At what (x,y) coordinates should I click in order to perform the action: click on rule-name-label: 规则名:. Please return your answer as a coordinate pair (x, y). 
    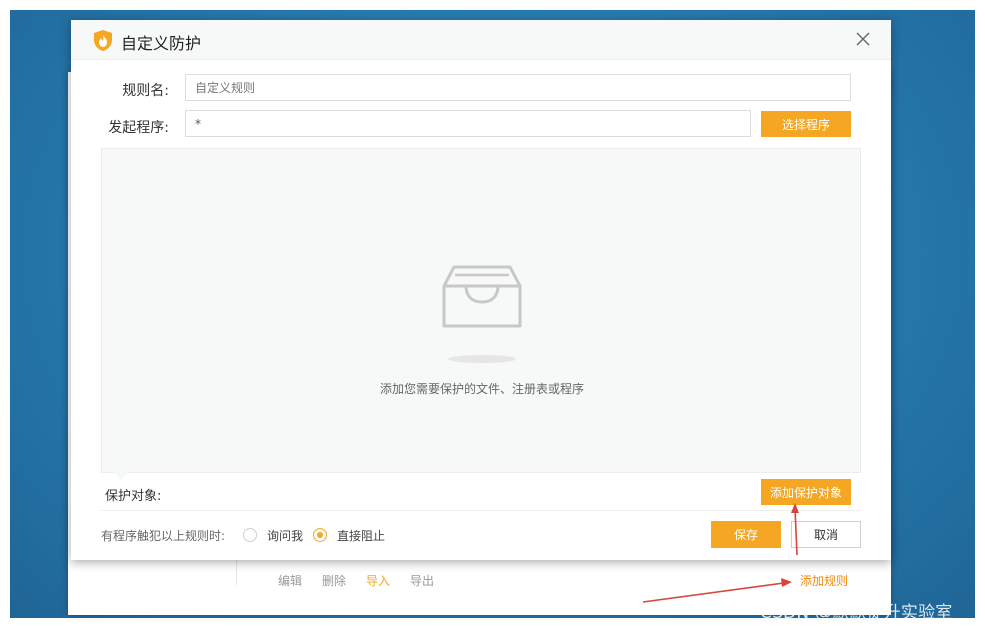
    Looking at the image, I should click on (145, 91).